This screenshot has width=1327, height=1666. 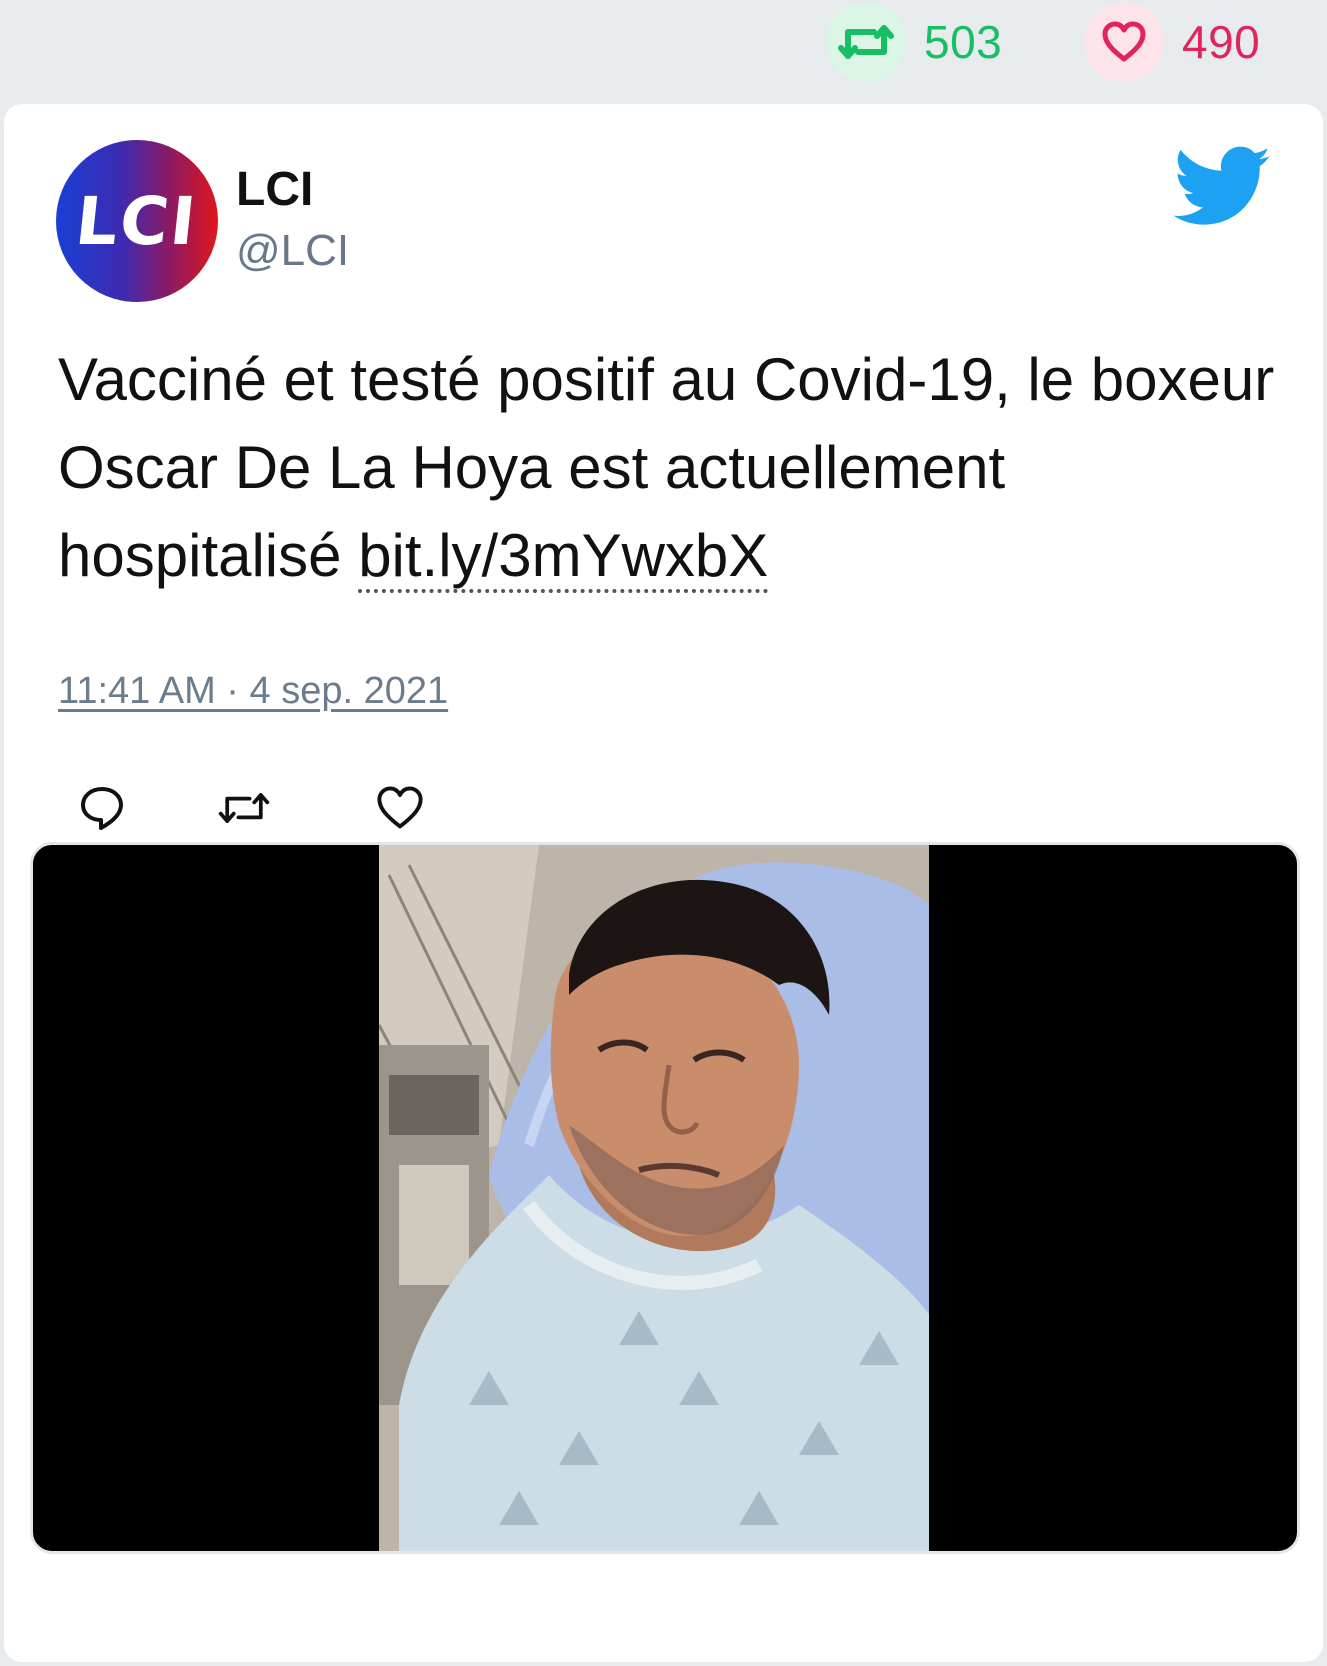 I want to click on like-count-stat: 490, so click(x=1172, y=42).